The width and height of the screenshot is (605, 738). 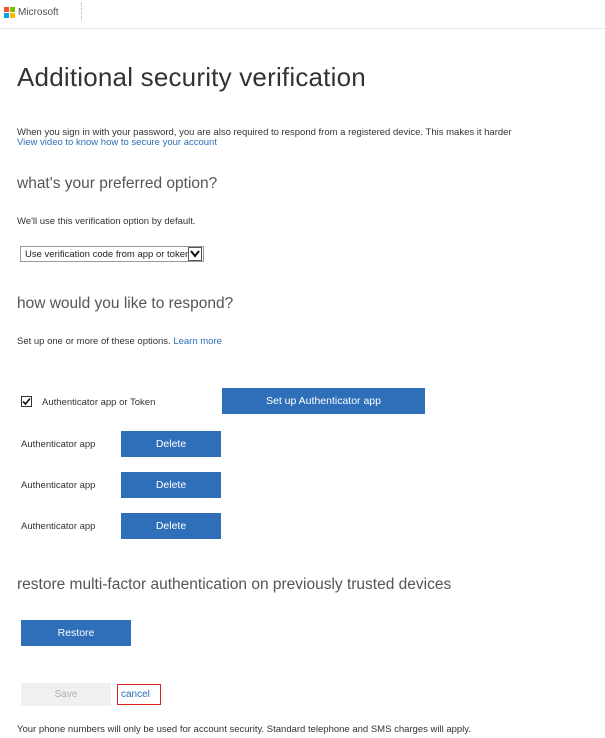 What do you see at coordinates (58, 485) in the screenshot?
I see `authenticator-app-label-2: Authenticator app` at bounding box center [58, 485].